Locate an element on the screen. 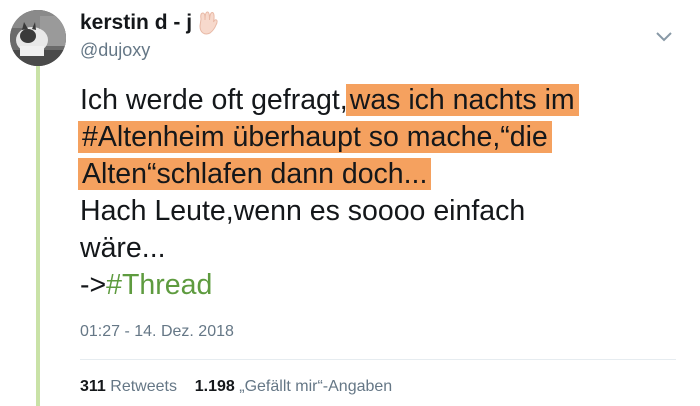 The height and width of the screenshot is (406, 700). avatar is located at coordinates (38, 38).